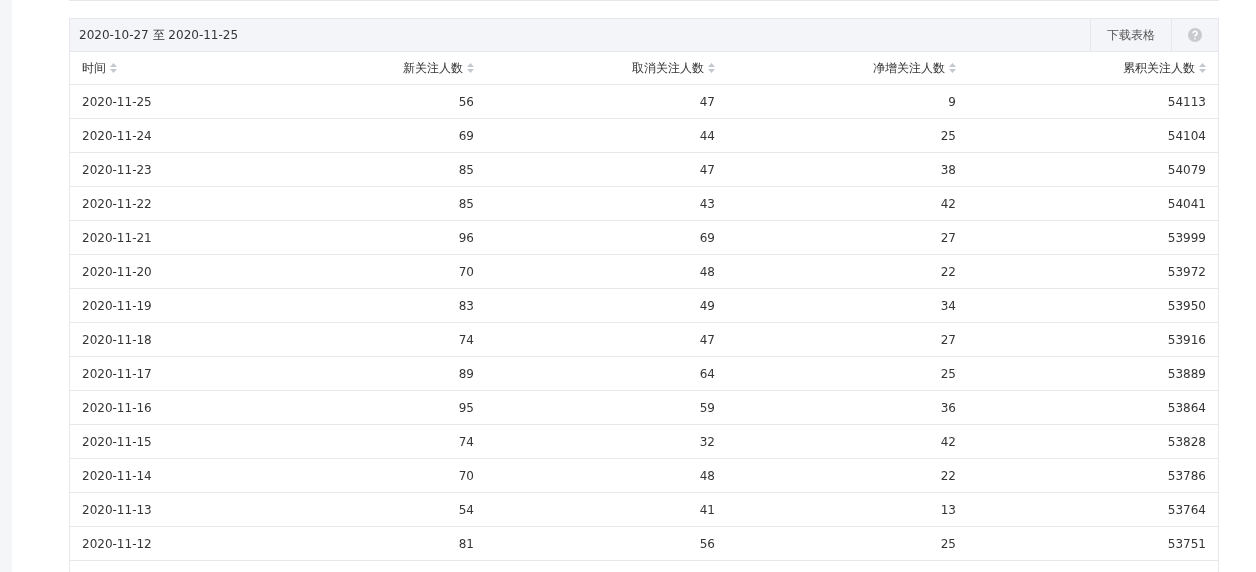 The image size is (1256, 572). Describe the element at coordinates (1186, 408) in the screenshot. I see `table-cell-text: 53864` at that location.